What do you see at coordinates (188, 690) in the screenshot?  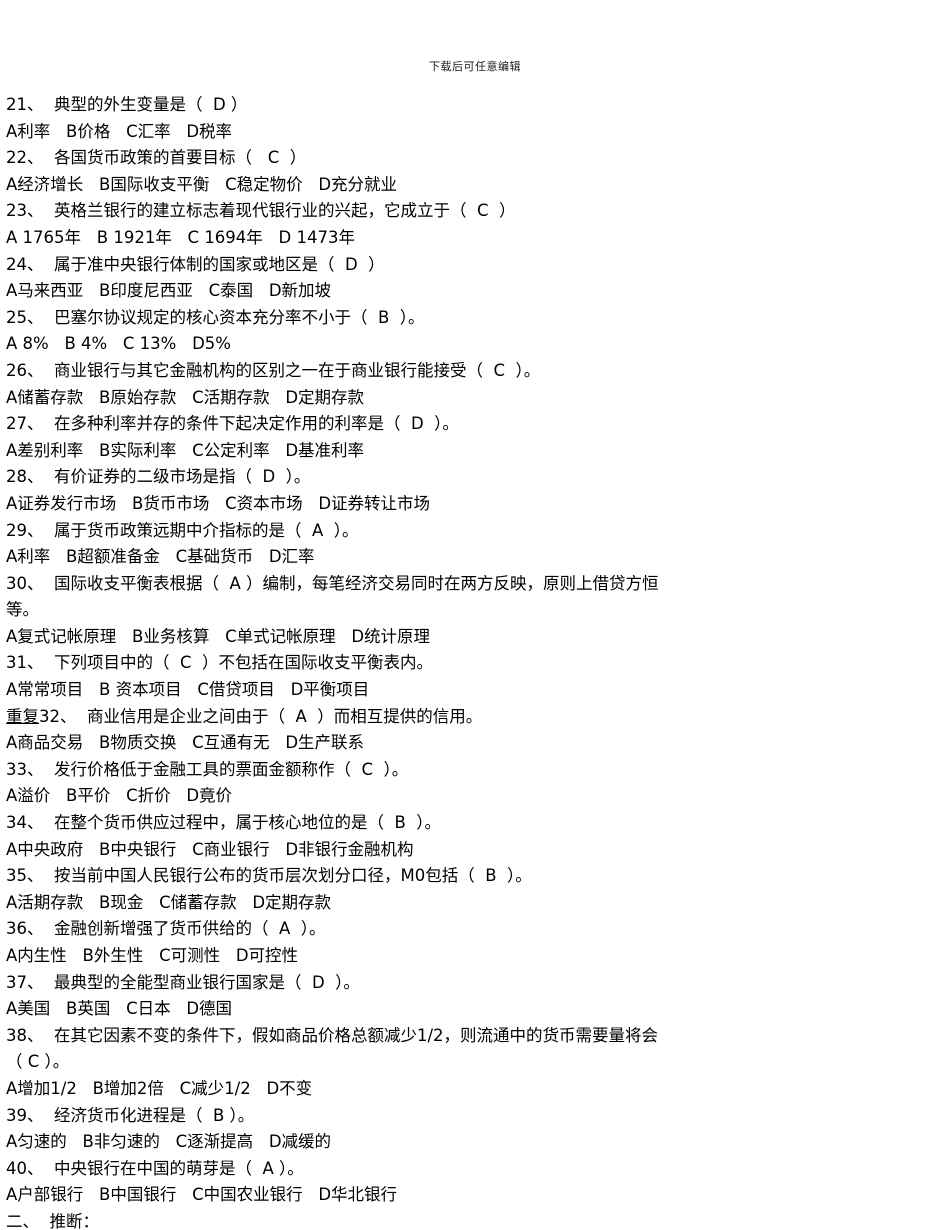 I see `text-line: A常常项目 B 资本项目 C借贷项目 D平衡项目` at bounding box center [188, 690].